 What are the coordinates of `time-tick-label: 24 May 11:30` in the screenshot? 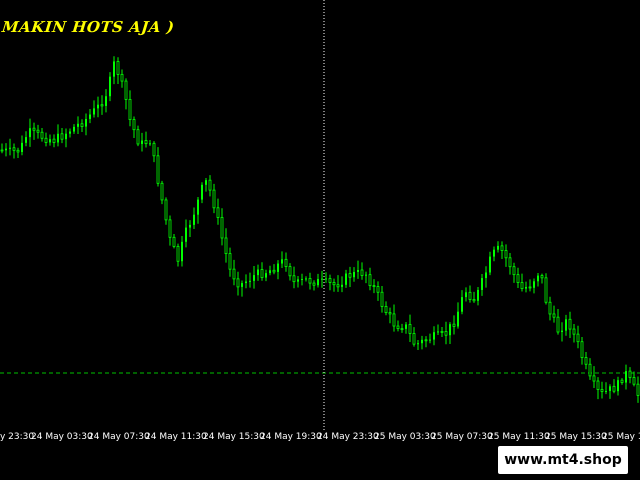 It's located at (176, 437).